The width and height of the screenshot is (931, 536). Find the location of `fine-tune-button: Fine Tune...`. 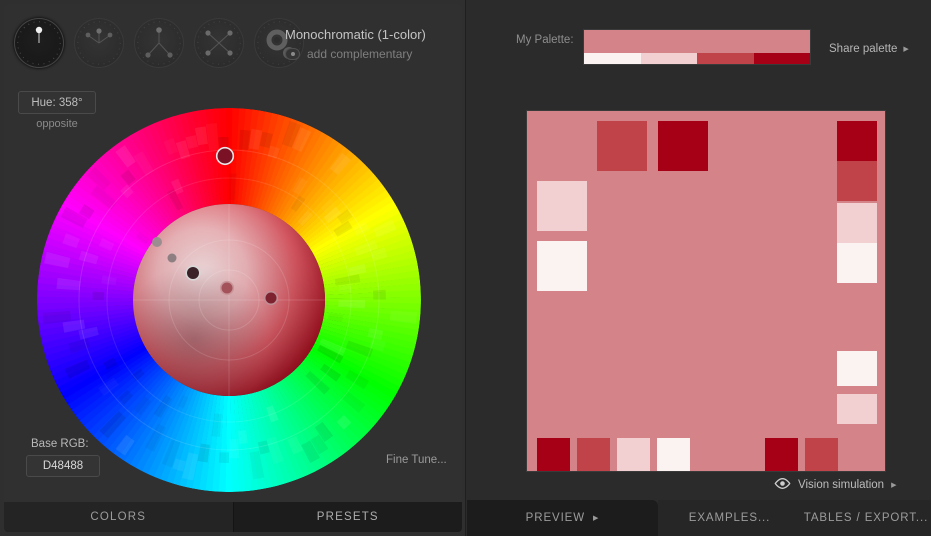

fine-tune-button: Fine Tune... is located at coordinates (416, 460).